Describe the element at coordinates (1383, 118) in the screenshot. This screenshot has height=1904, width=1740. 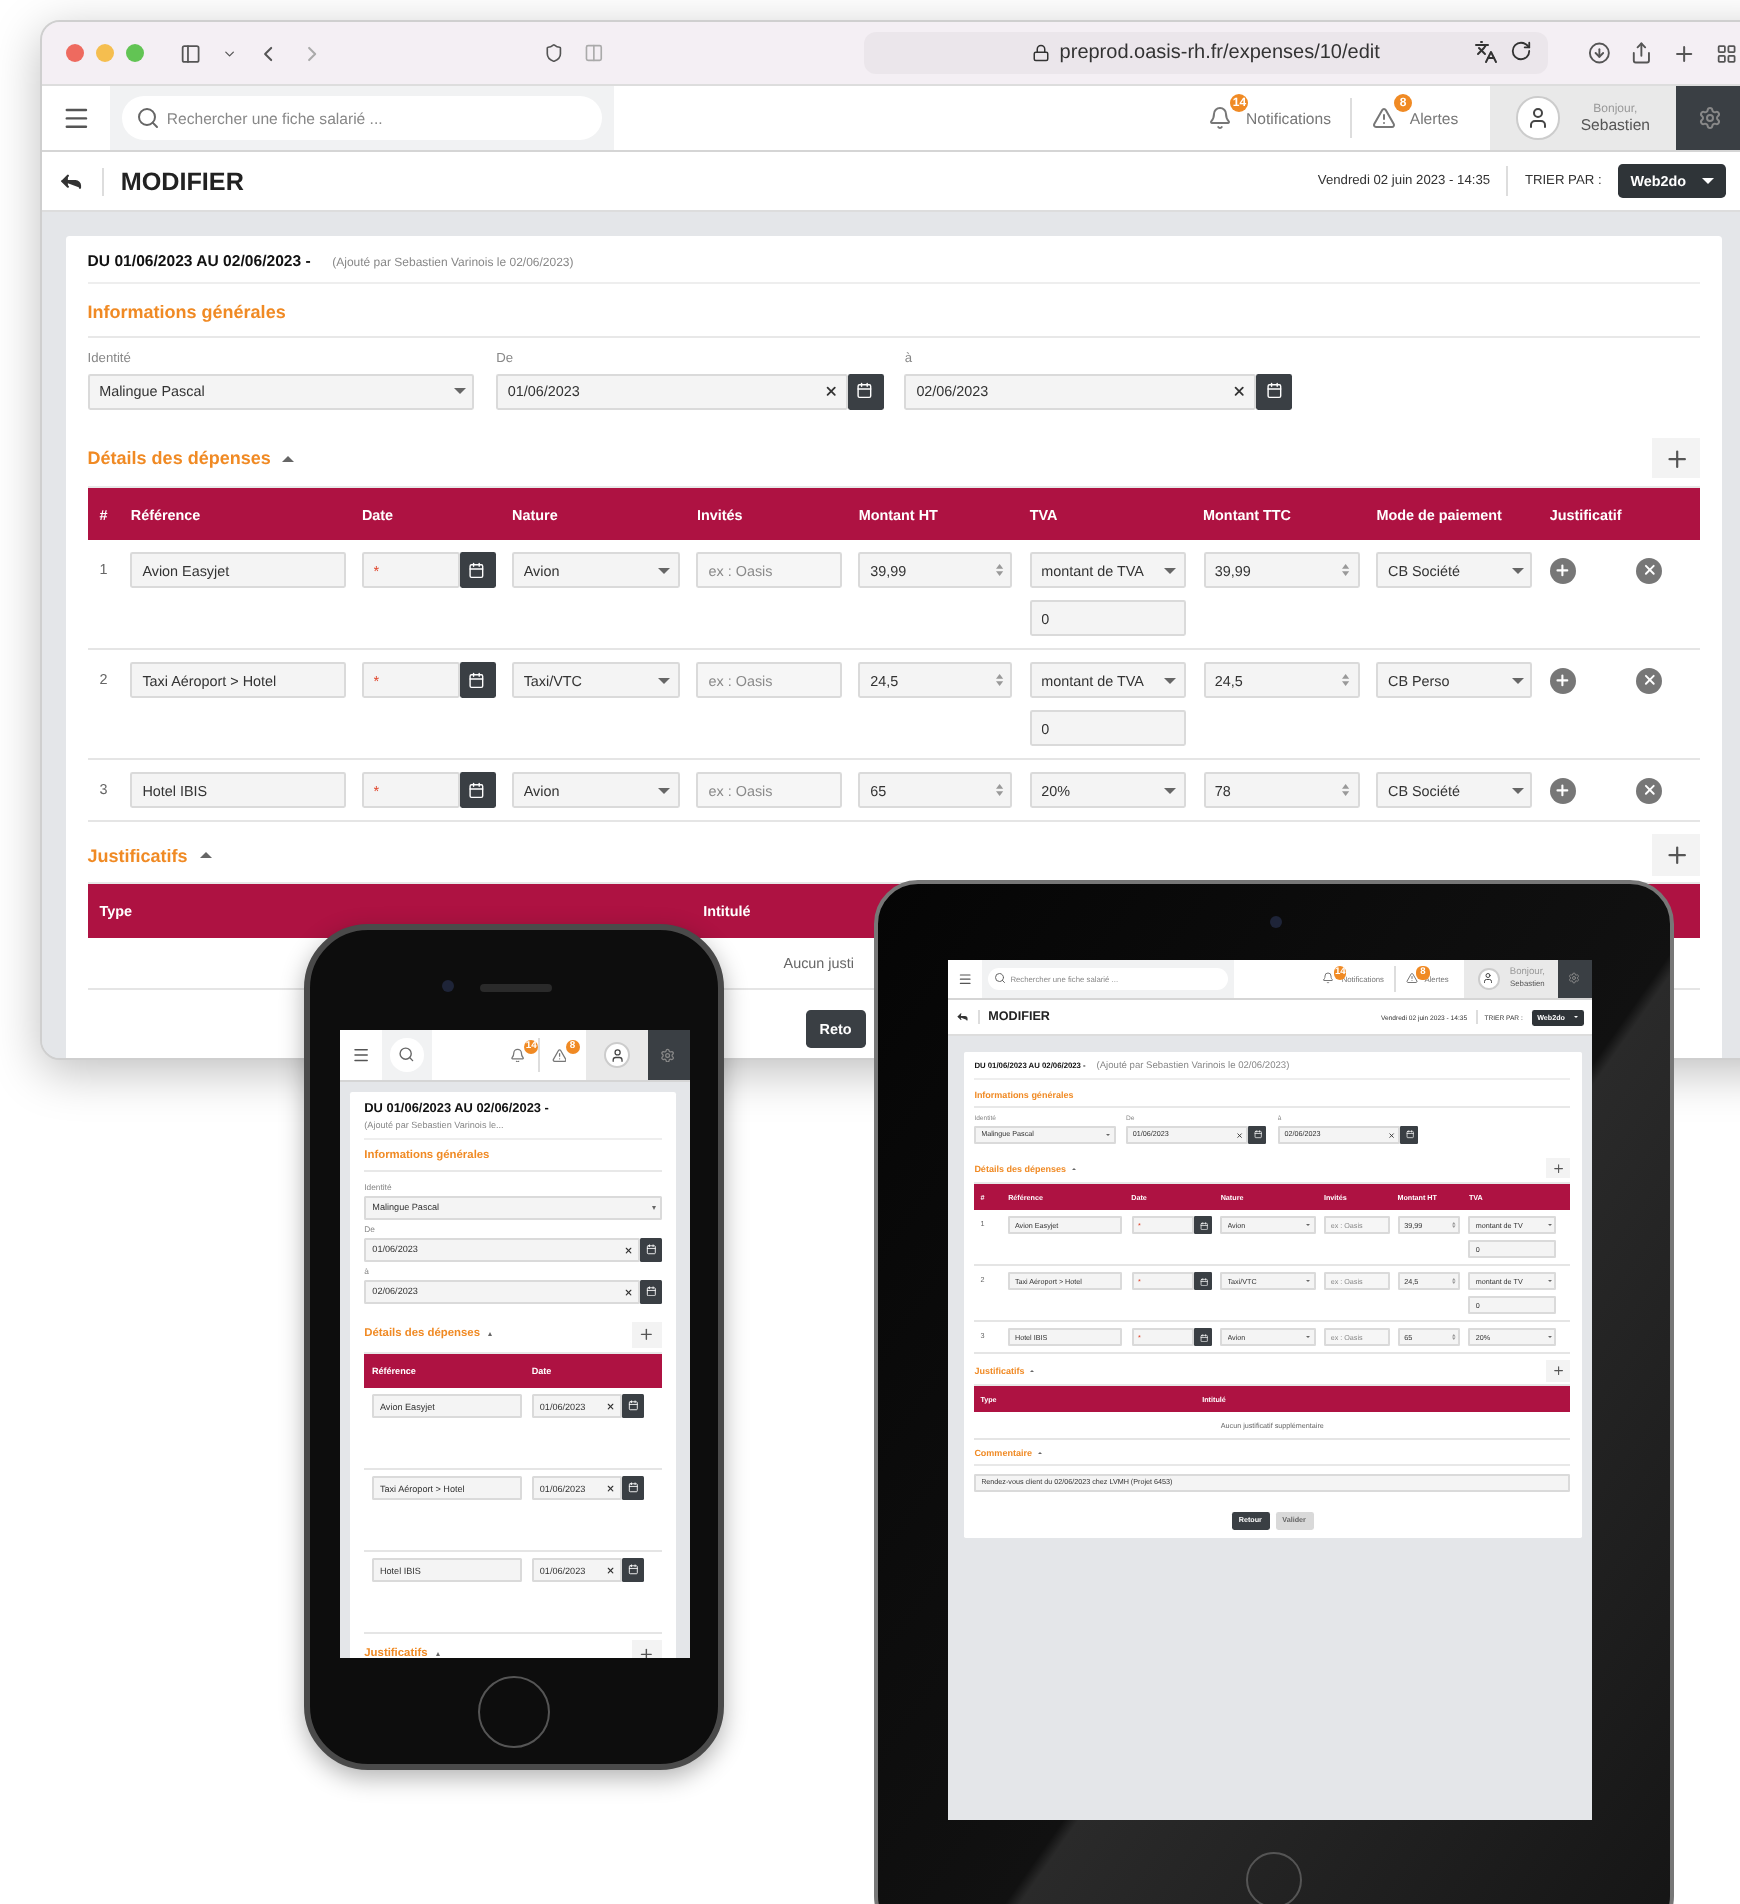
I see `warning-icon` at that location.